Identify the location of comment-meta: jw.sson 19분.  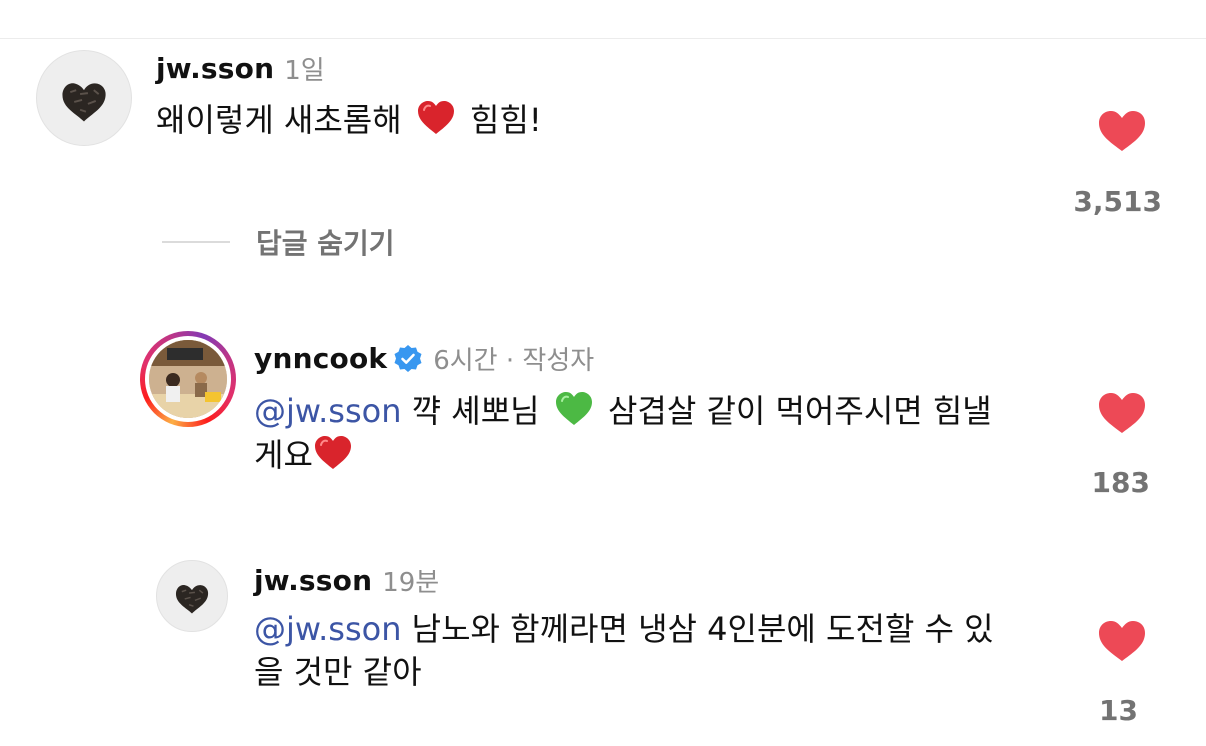
(346, 580).